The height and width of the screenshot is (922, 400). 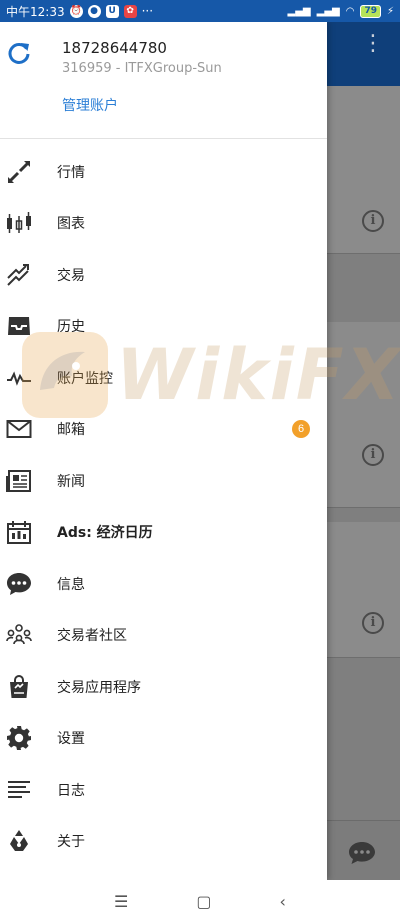 What do you see at coordinates (163, 275) in the screenshot?
I see `menu-item-trade: 交易` at bounding box center [163, 275].